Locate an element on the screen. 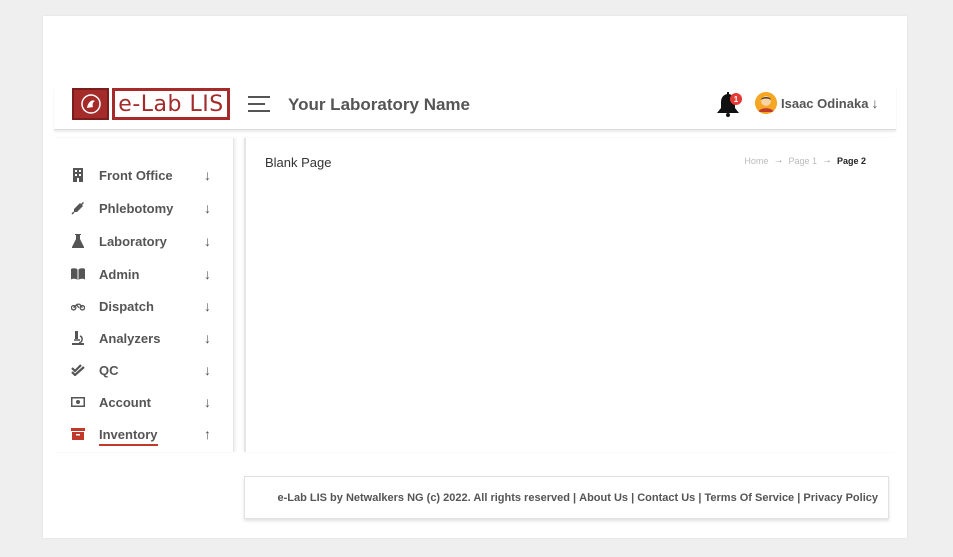 The width and height of the screenshot is (953, 557). sidebar-item-phlebotomy: Phlebotomy ↓ is located at coordinates (144, 208).